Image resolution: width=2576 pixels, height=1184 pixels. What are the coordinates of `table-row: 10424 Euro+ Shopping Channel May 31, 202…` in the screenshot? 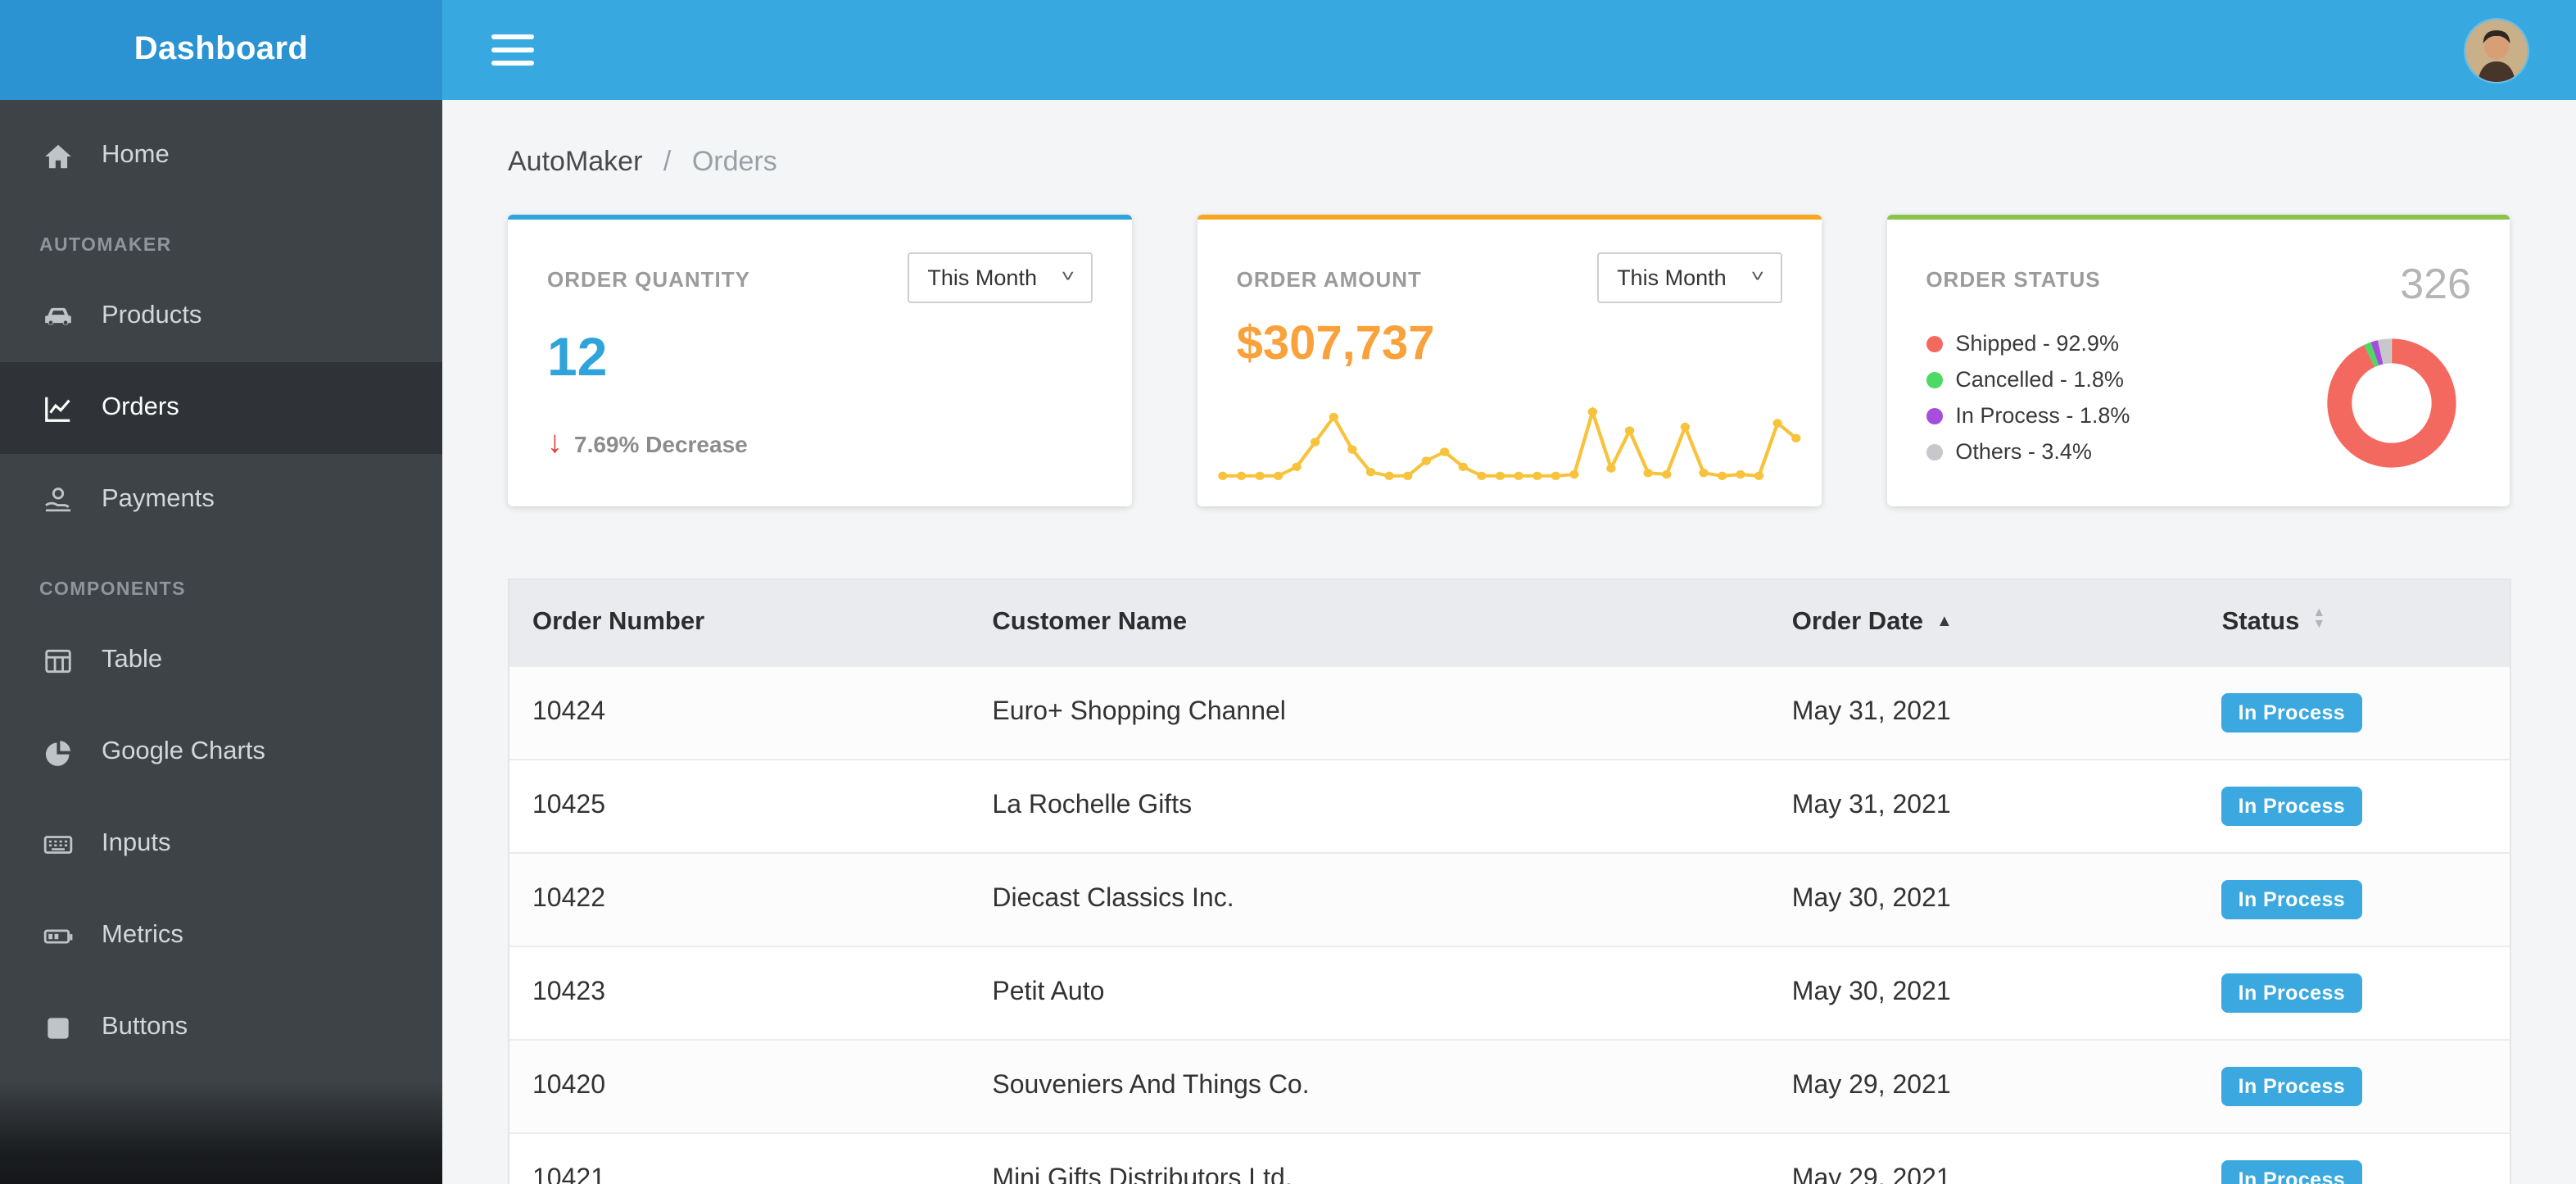 It's located at (1509, 712).